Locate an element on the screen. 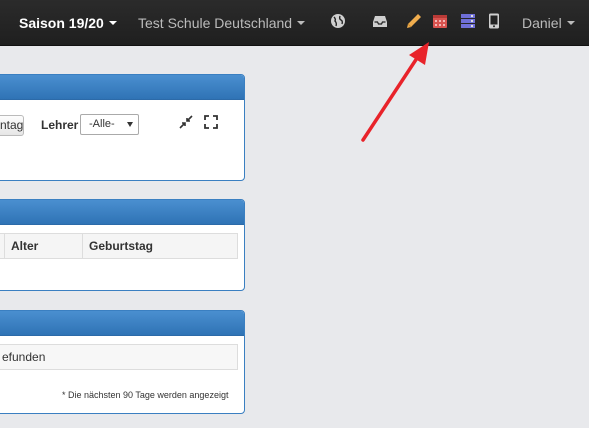 This screenshot has height=428, width=589. school-label: Test Schule Deutschland is located at coordinates (215, 23).